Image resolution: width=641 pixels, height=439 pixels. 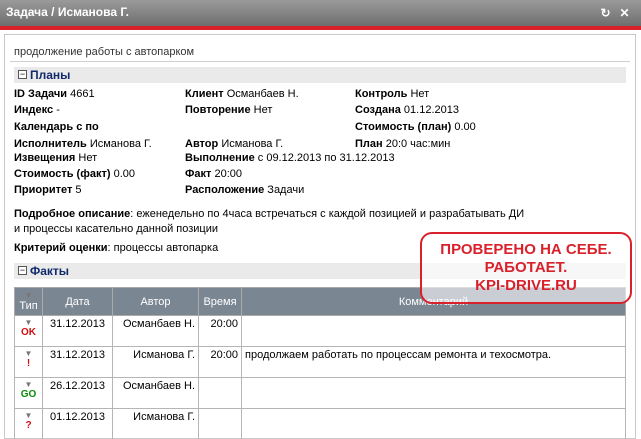 I want to click on table-row: ▼? 01.12.2013 Исманова Г., so click(x=320, y=423).